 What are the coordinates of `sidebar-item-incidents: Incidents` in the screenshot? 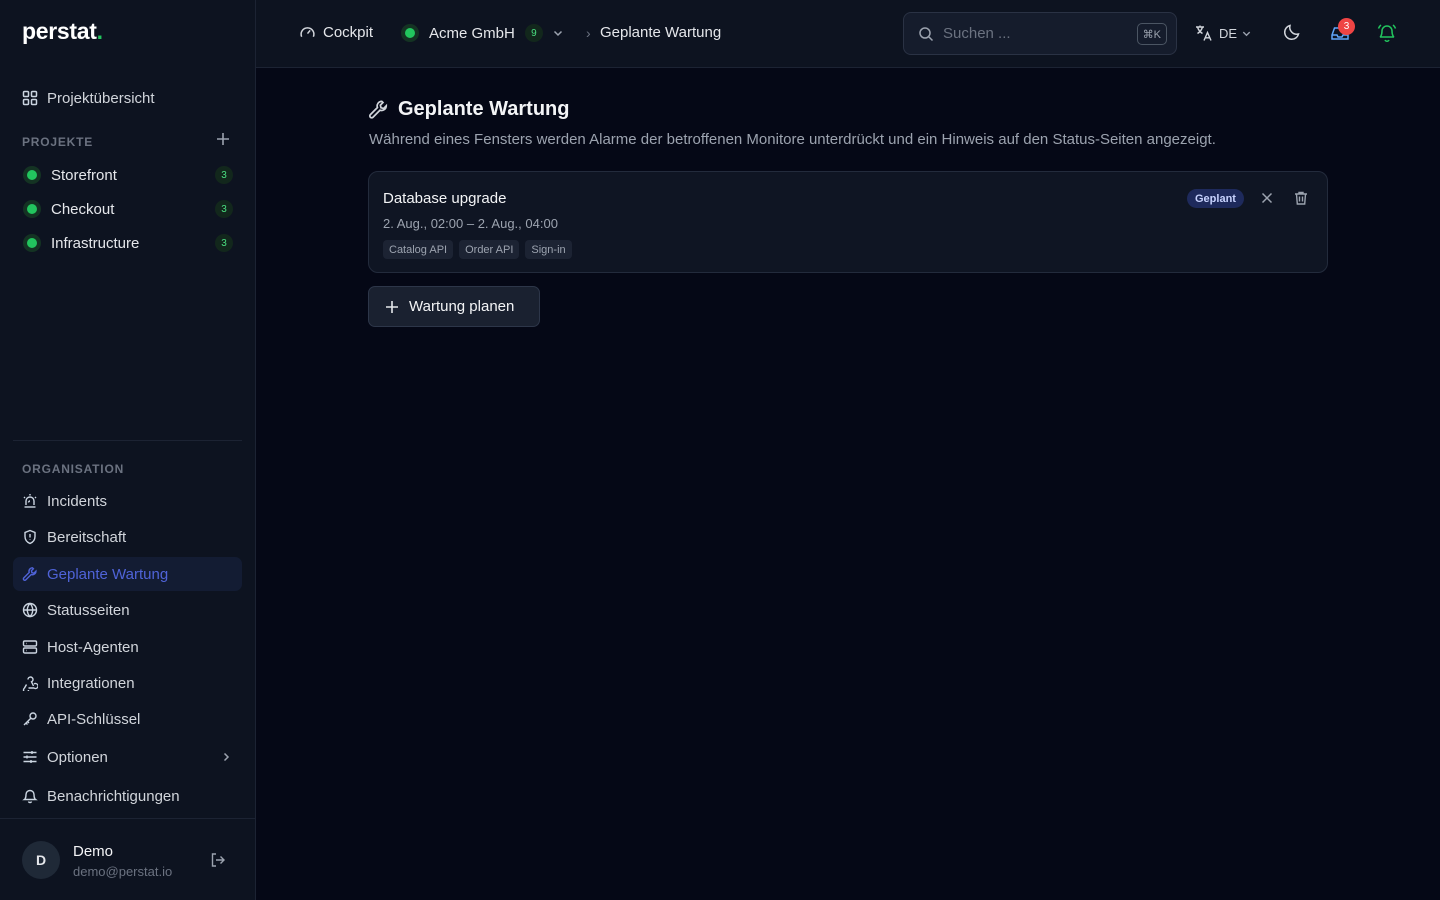 It's located at (127, 501).